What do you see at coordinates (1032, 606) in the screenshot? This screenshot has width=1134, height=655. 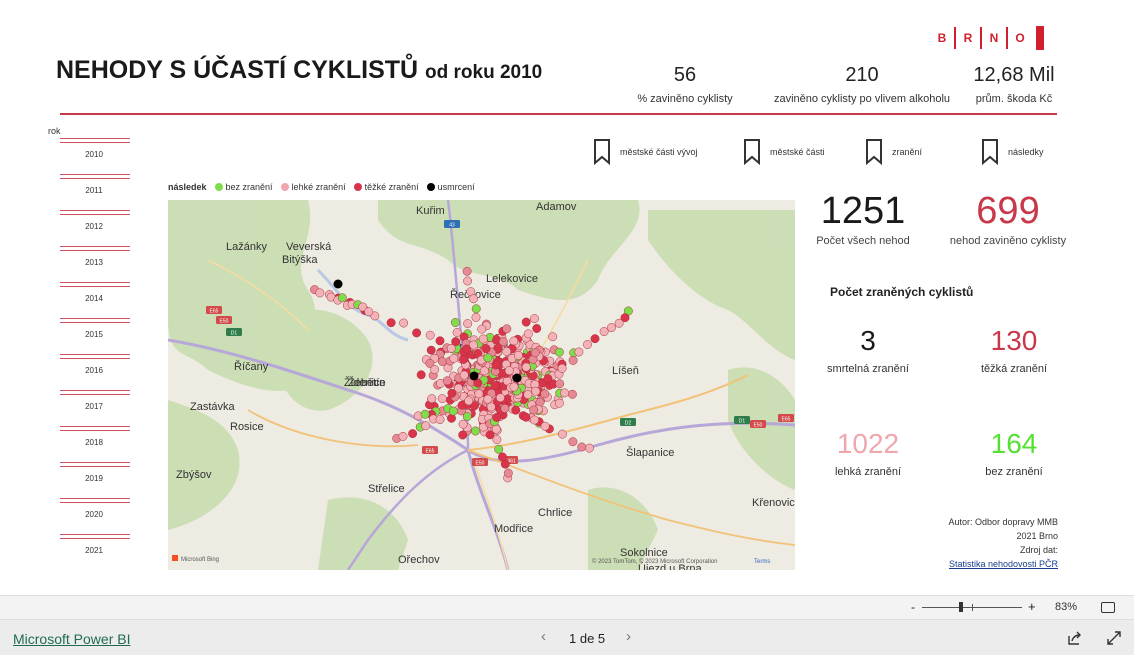 I see `zoom-in-button: +` at bounding box center [1032, 606].